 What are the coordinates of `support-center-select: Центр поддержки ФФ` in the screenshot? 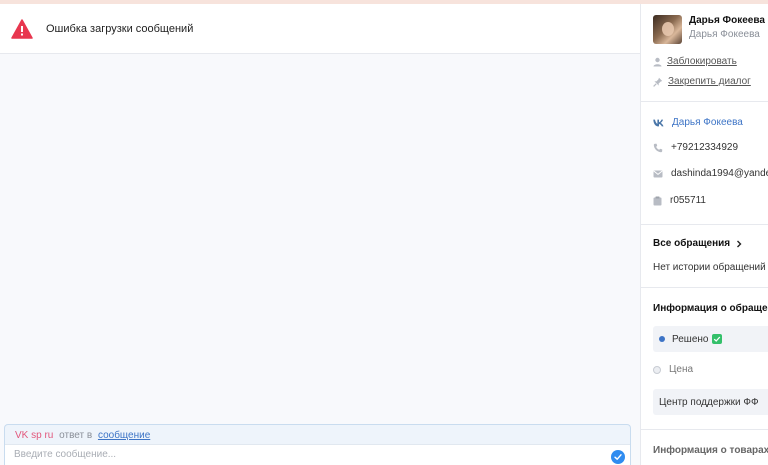 It's located at (710, 402).